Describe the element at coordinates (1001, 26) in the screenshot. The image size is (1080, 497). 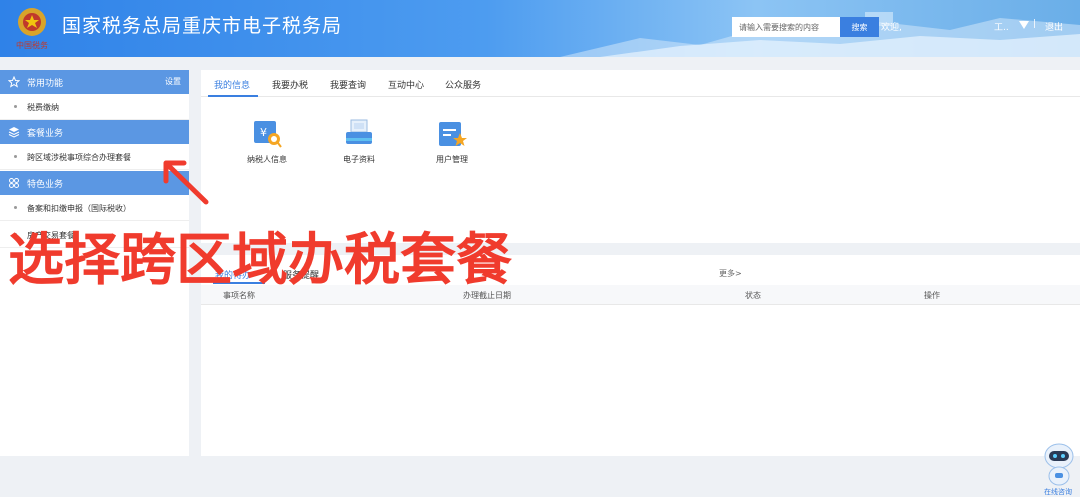
I see `user-name: 工..` at that location.